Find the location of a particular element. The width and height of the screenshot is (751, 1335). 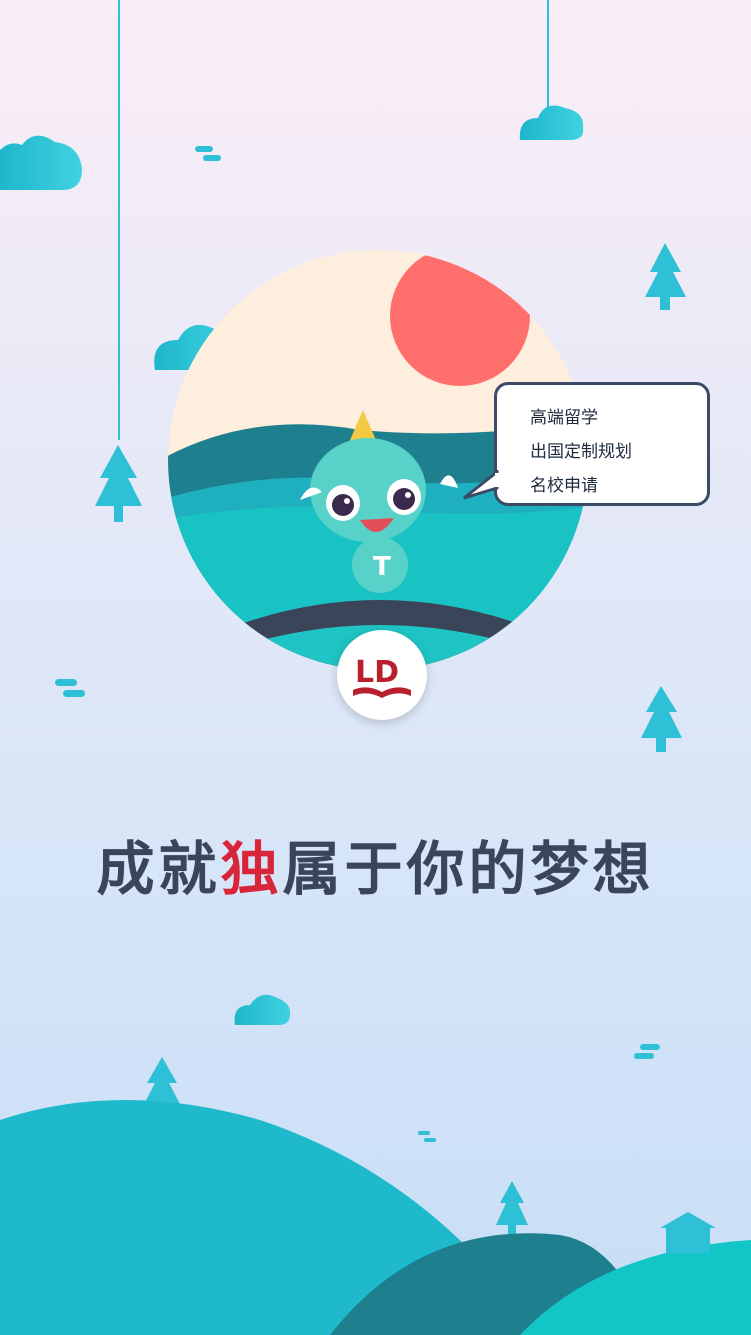

book-icon: LD is located at coordinates (382, 676).